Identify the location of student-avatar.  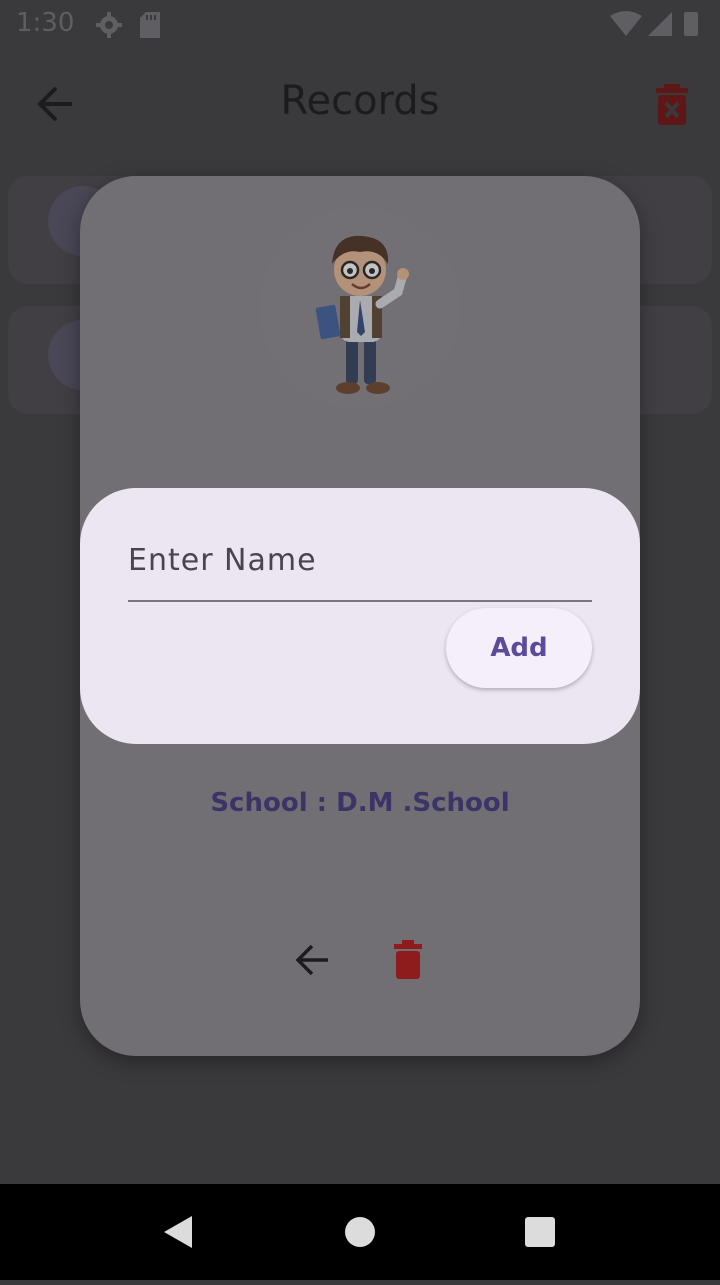
(360, 308).